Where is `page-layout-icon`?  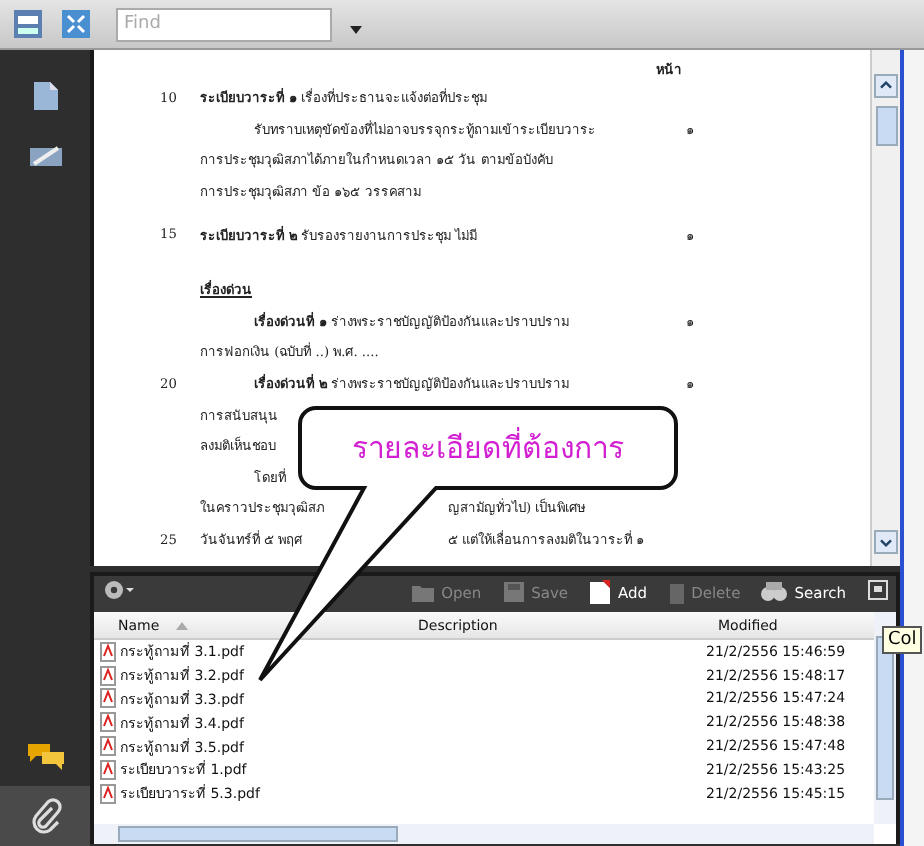 page-layout-icon is located at coordinates (28, 24).